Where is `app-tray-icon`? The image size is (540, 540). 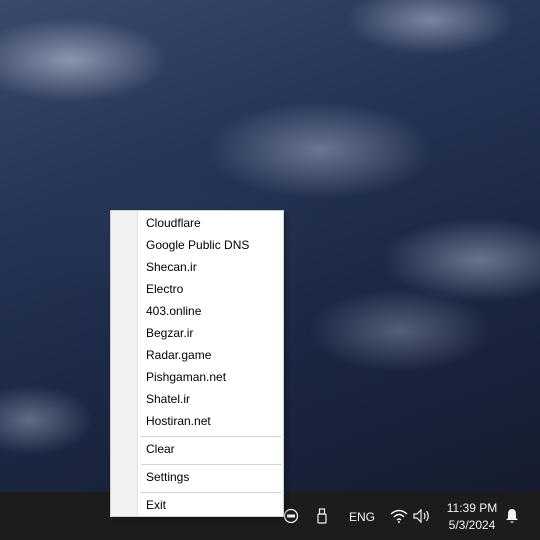 app-tray-icon is located at coordinates (291, 516).